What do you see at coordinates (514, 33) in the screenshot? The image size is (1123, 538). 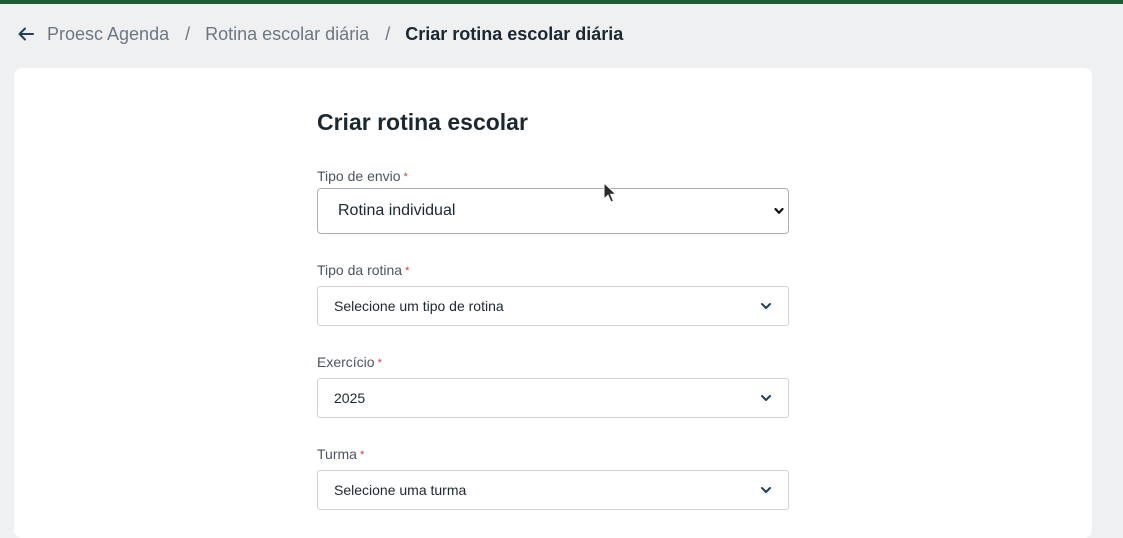 I see `breadcrumb-current-page: Criar rotina escolar diária` at bounding box center [514, 33].